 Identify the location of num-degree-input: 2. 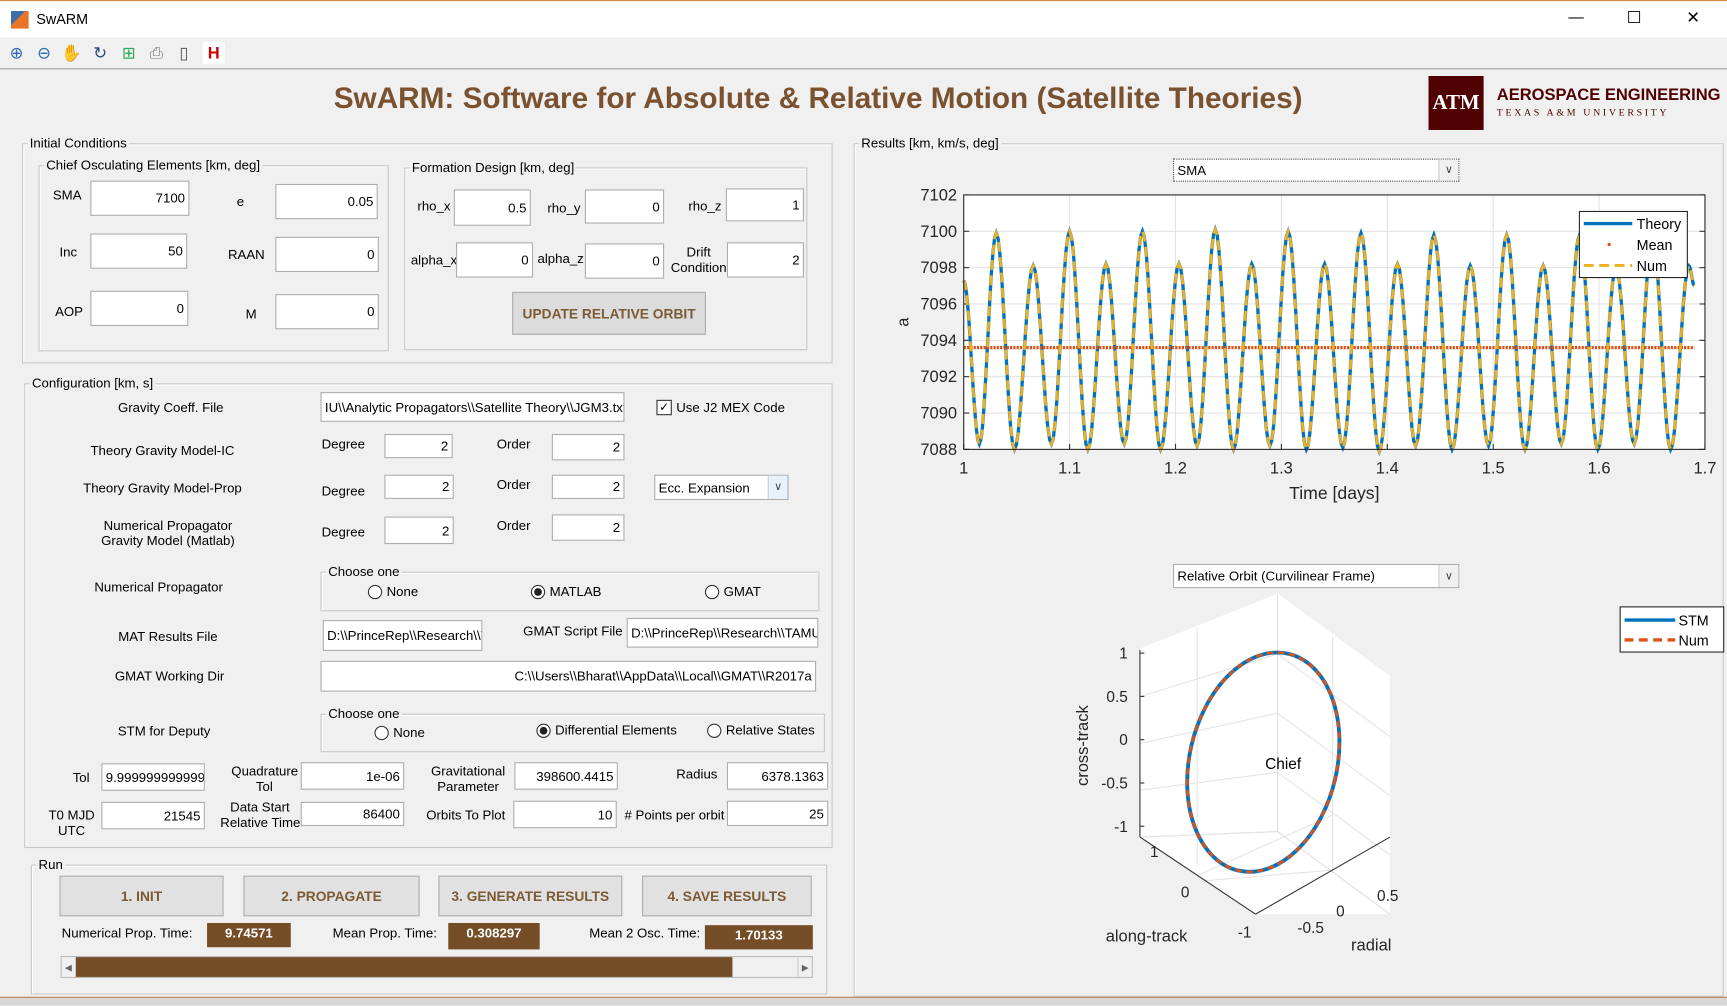
(419, 530).